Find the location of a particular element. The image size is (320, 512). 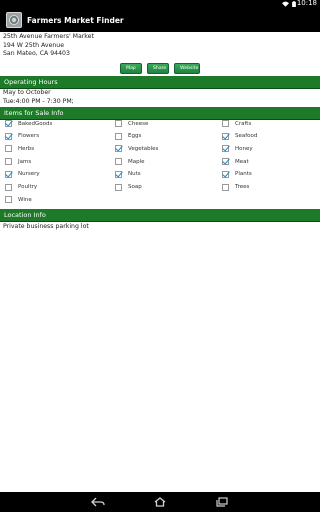

recent-apps-icon is located at coordinates (222, 502).